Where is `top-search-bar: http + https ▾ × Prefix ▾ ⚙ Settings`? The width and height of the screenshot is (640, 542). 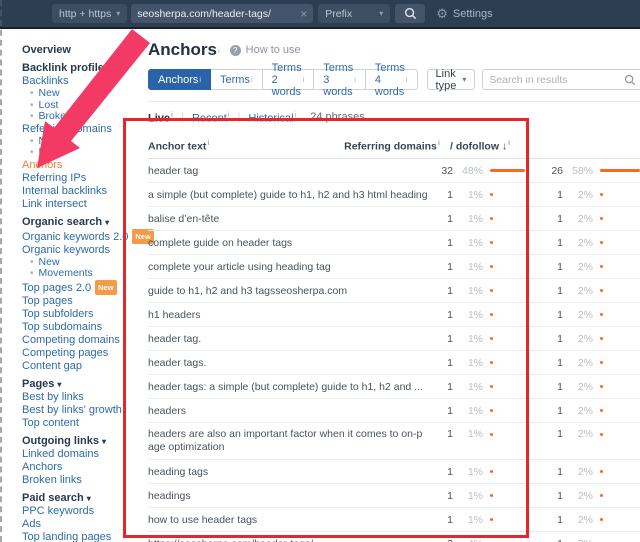
top-search-bar: http + https ▾ × Prefix ▾ ⚙ Settings is located at coordinates (320, 14).